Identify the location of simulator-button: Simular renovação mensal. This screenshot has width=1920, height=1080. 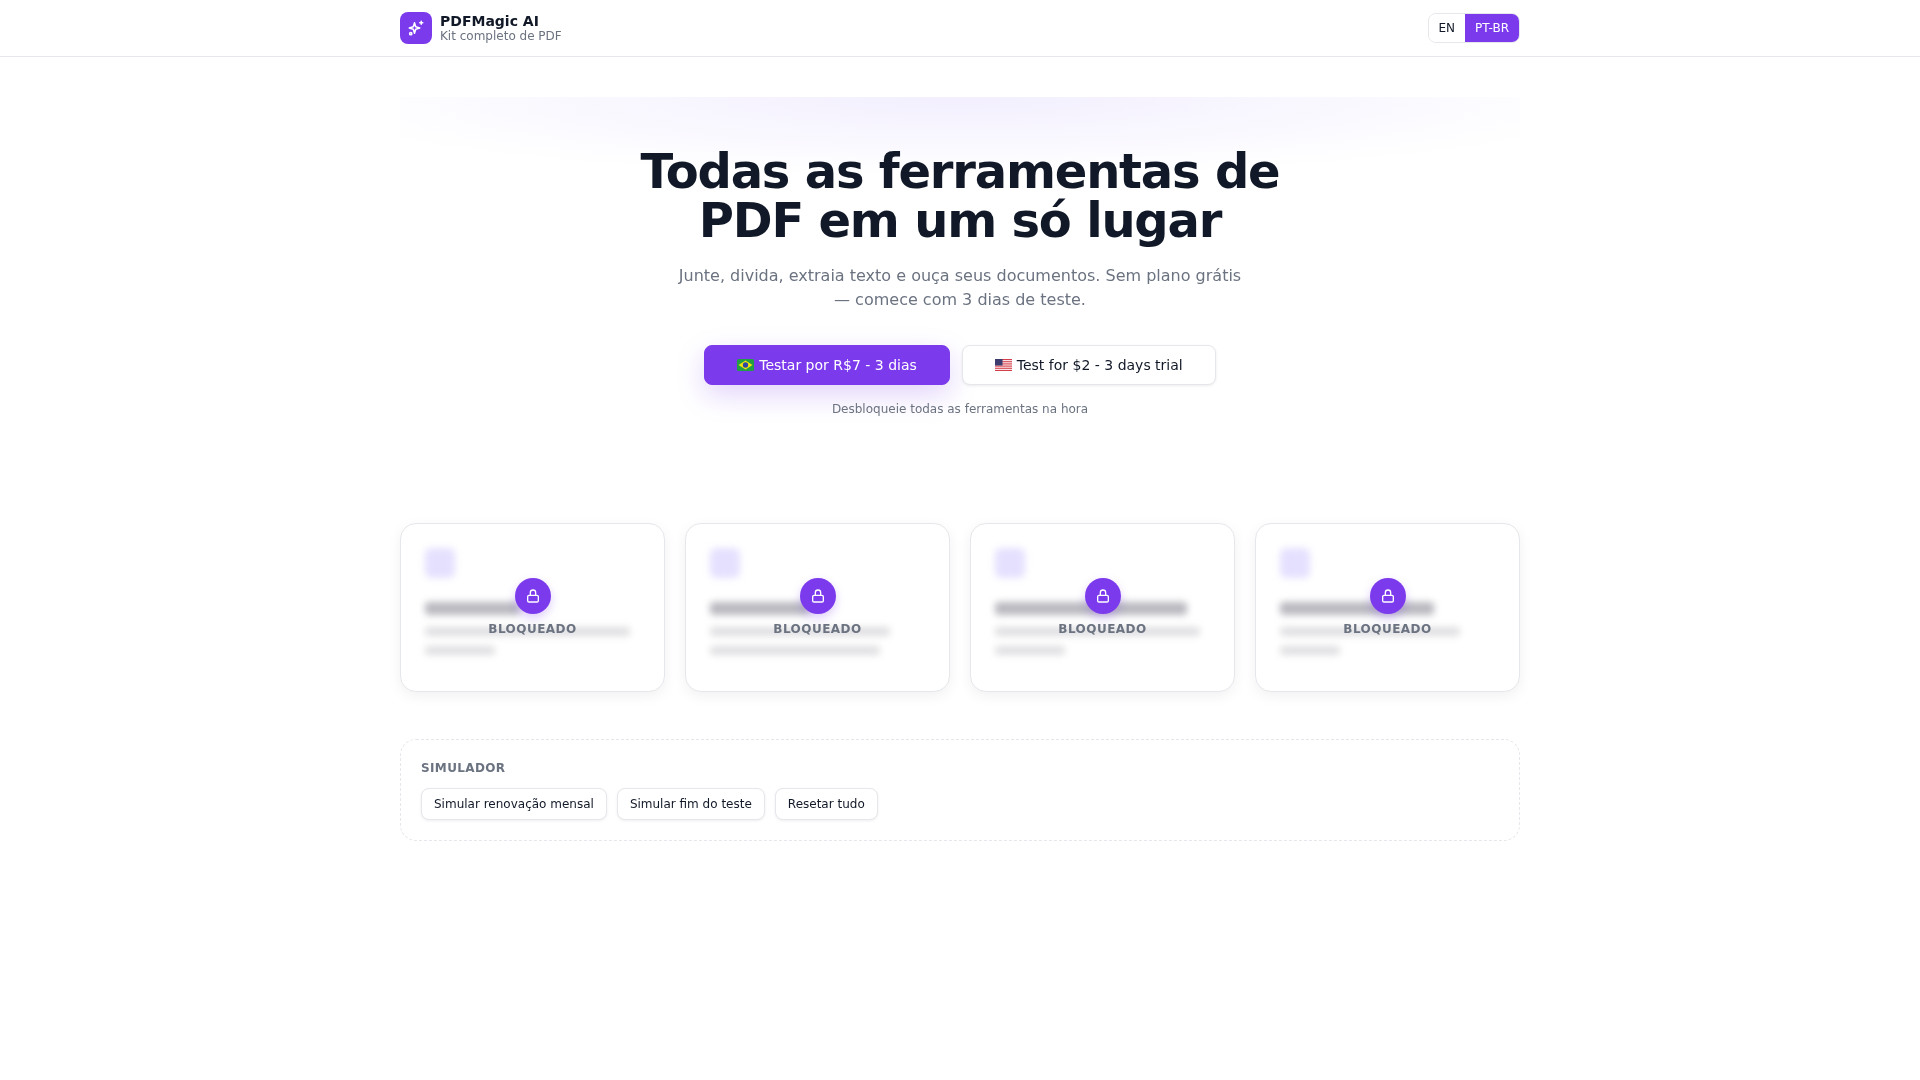
(514, 804).